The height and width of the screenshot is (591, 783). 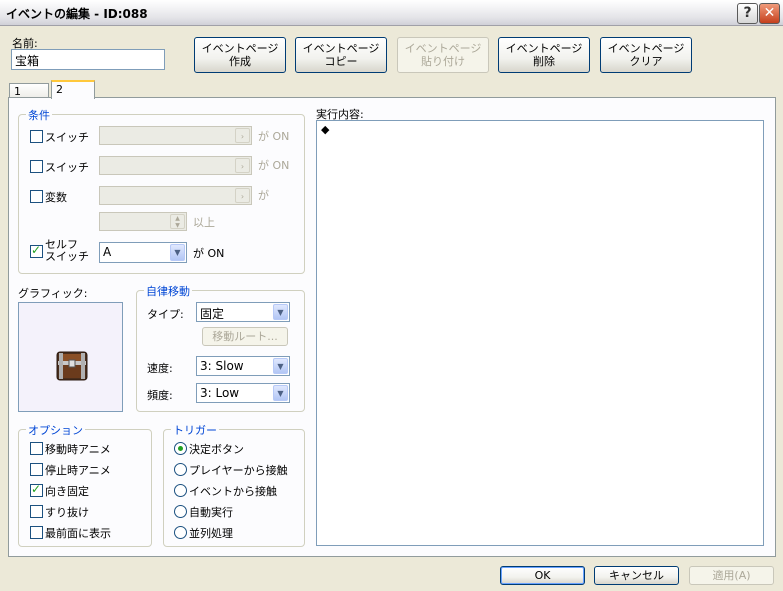 What do you see at coordinates (274, 165) in the screenshot?
I see `switch2-suffix: が ON` at bounding box center [274, 165].